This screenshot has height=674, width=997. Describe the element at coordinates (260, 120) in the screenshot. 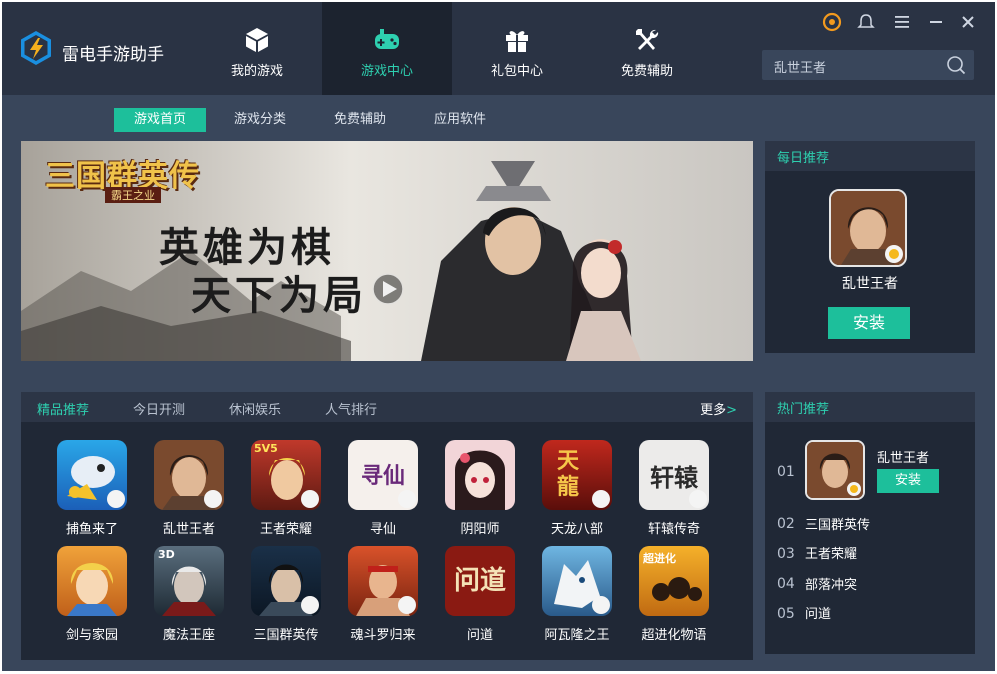

I see `subnav-categories: 游戏分类` at that location.